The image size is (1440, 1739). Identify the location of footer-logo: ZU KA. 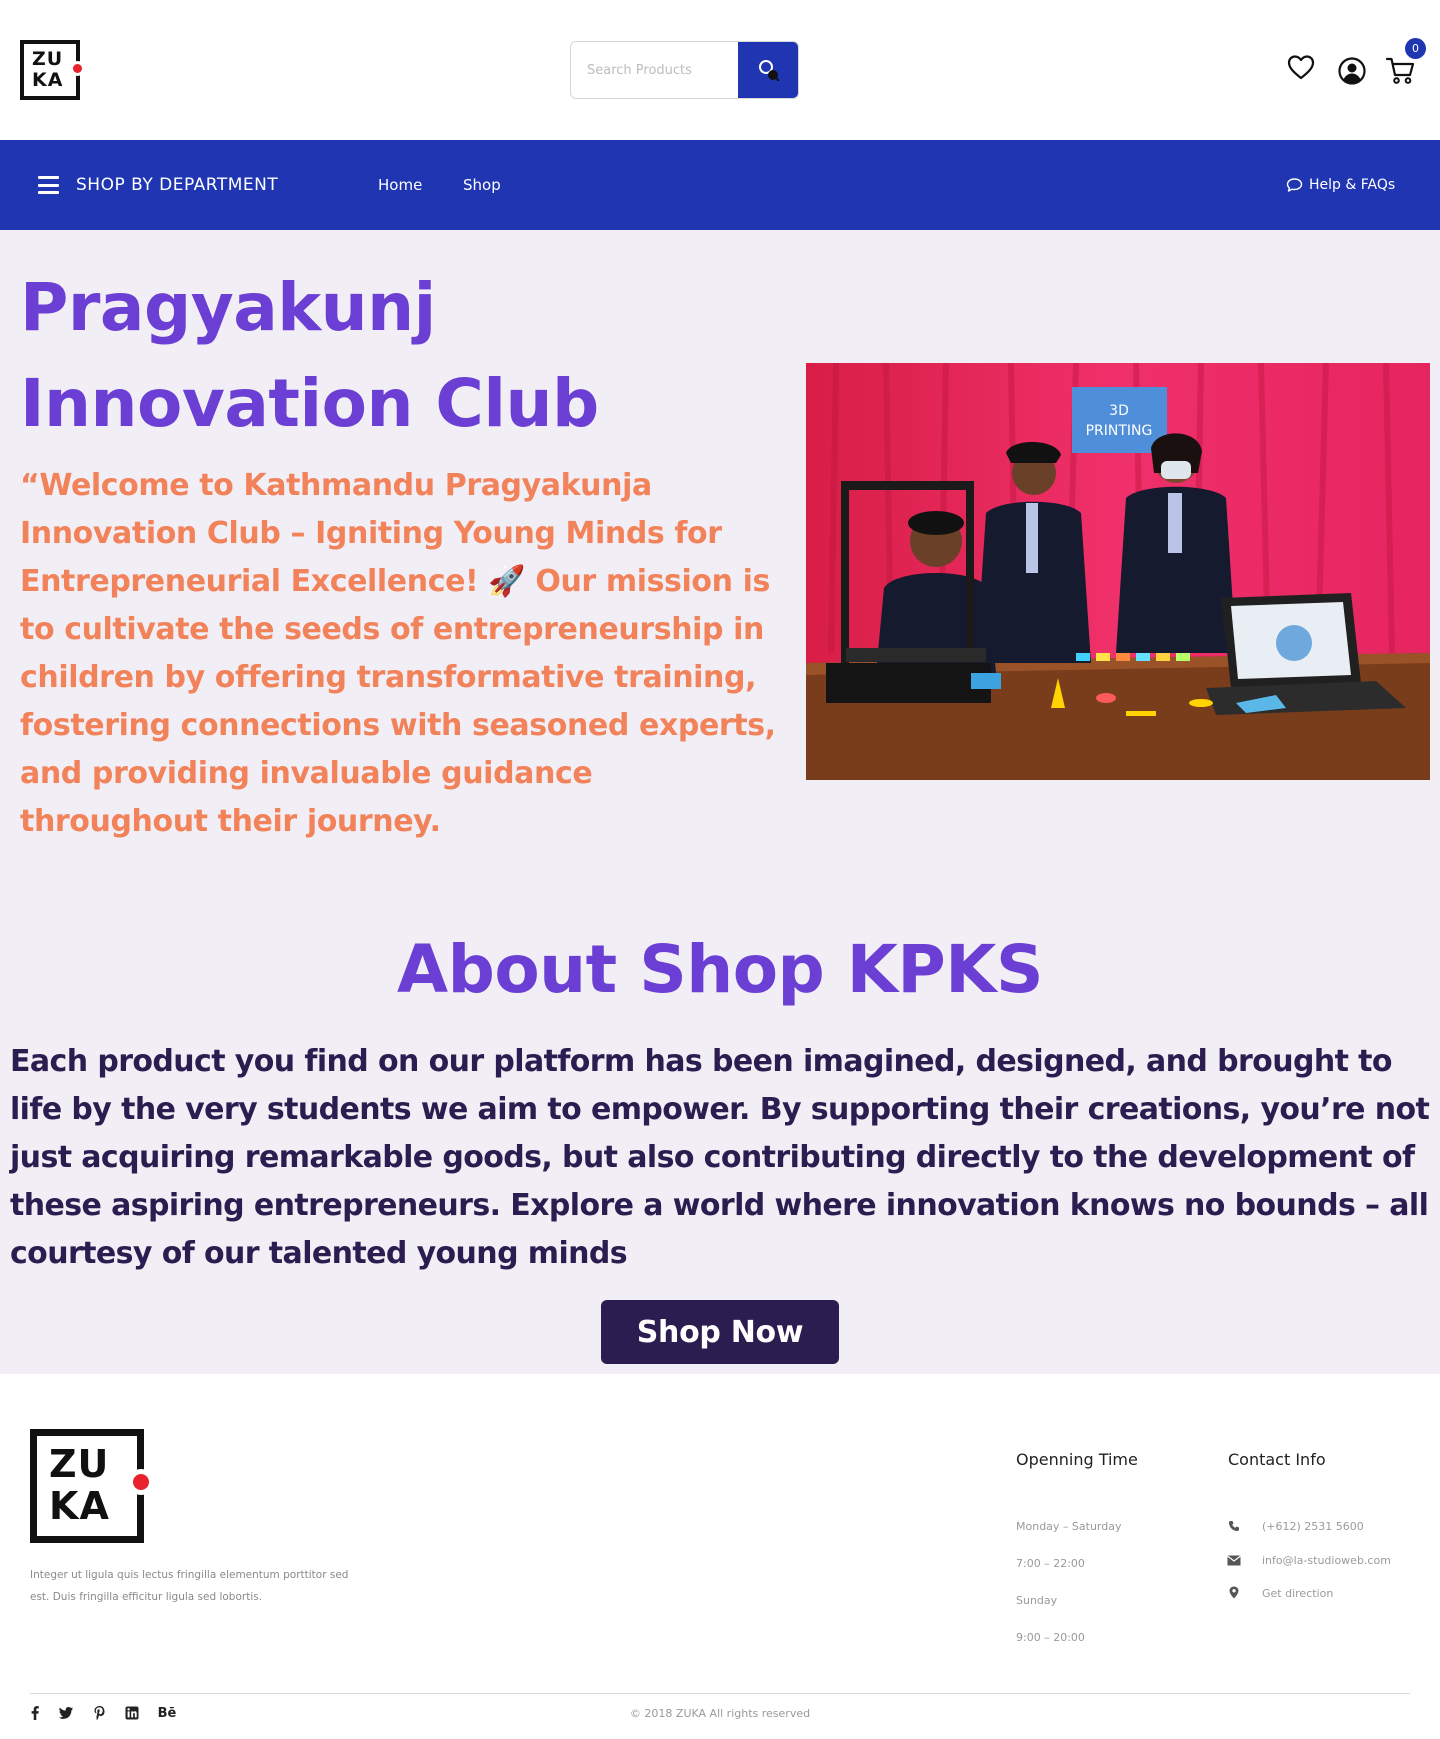
(89, 1486).